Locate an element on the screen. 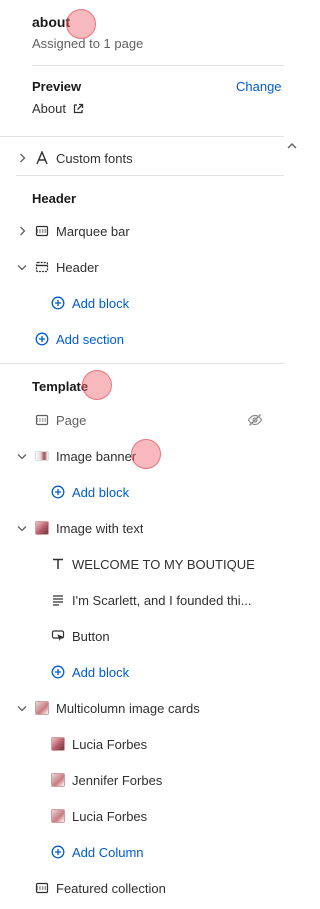  change-link: Change is located at coordinates (259, 86).